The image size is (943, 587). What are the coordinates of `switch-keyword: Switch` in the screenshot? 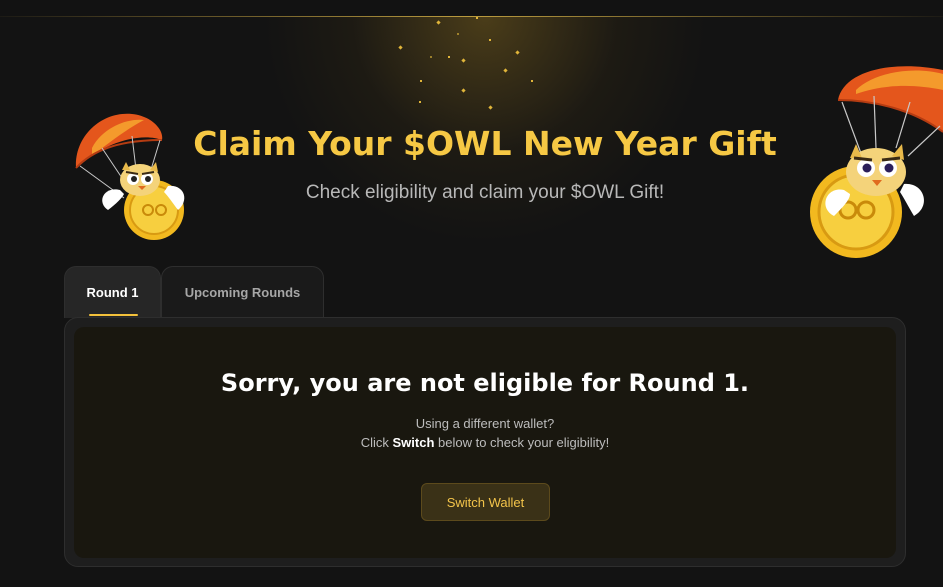 It's located at (413, 442).